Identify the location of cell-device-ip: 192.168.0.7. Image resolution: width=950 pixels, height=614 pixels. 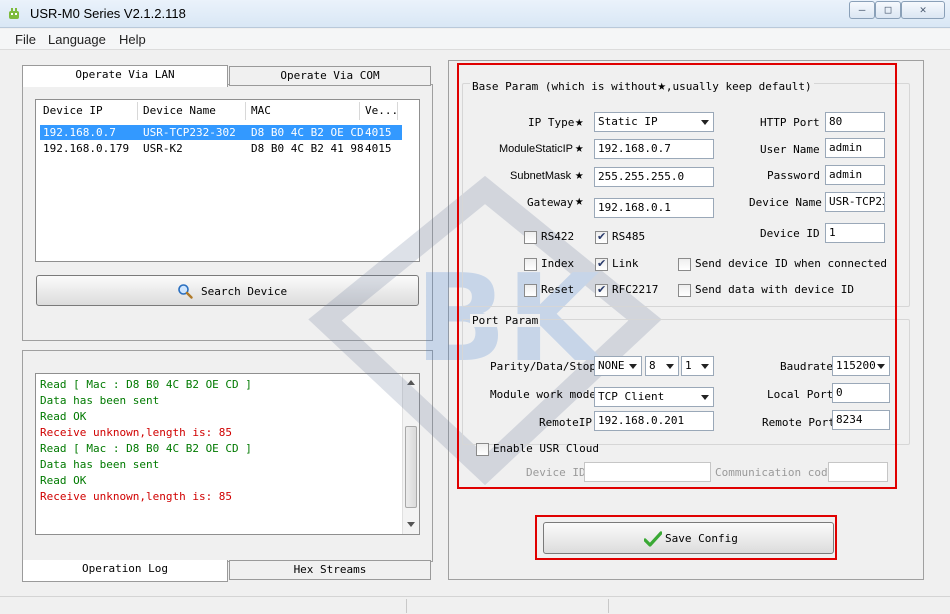
(79, 132).